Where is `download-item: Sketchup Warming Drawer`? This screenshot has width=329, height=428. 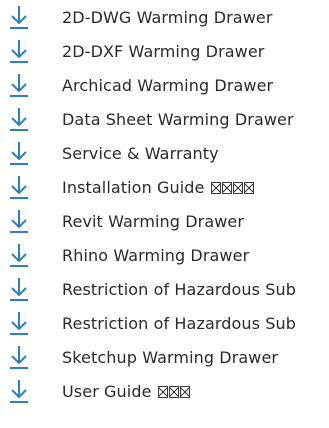 download-item: Sketchup Warming Drawer is located at coordinates (164, 359).